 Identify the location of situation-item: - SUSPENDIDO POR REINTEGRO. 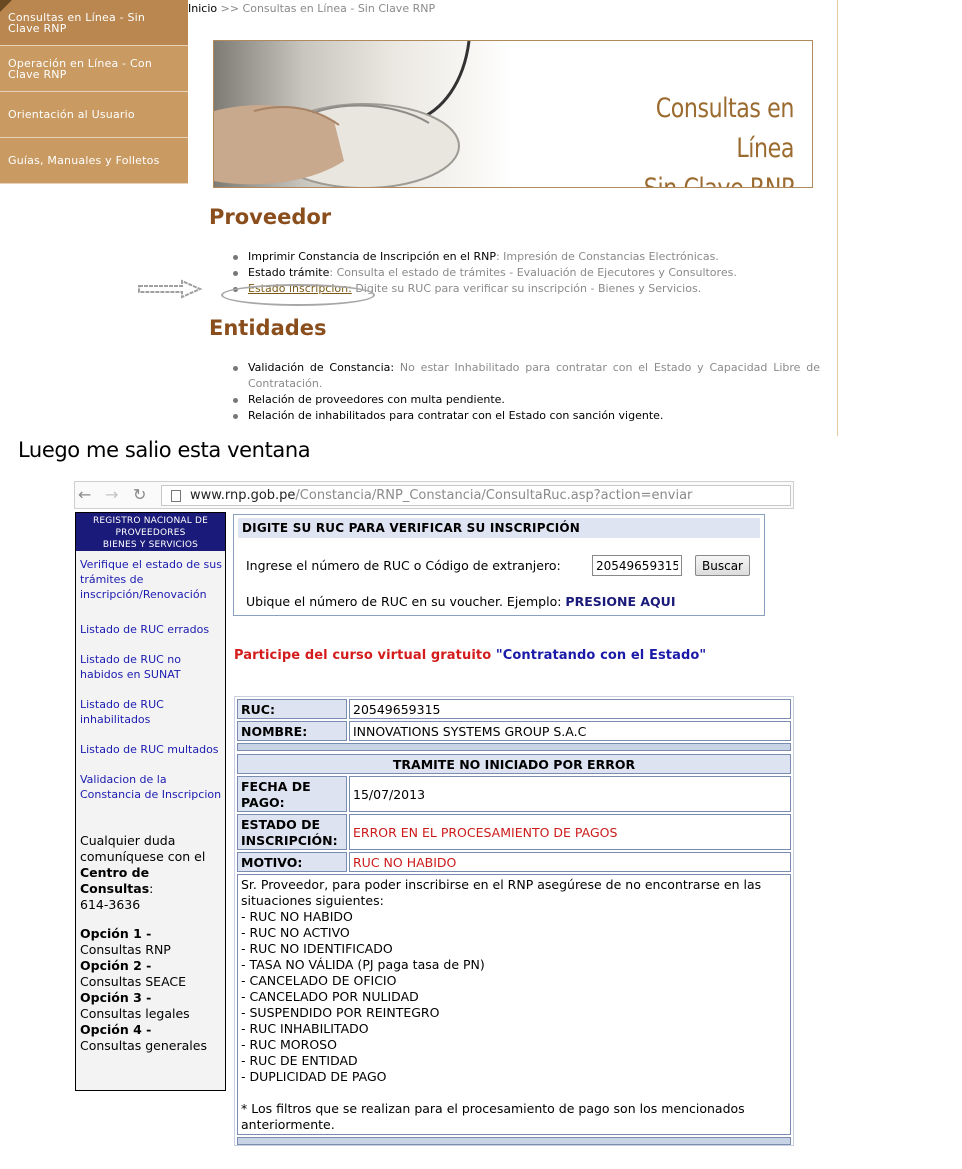
(340, 1012).